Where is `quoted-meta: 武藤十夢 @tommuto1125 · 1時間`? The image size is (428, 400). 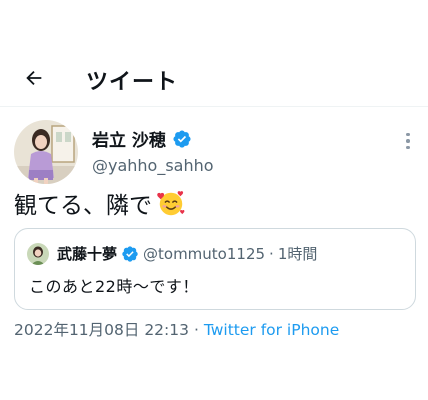 quoted-meta: 武藤十夢 @tommuto1125 · 1時間 is located at coordinates (187, 253).